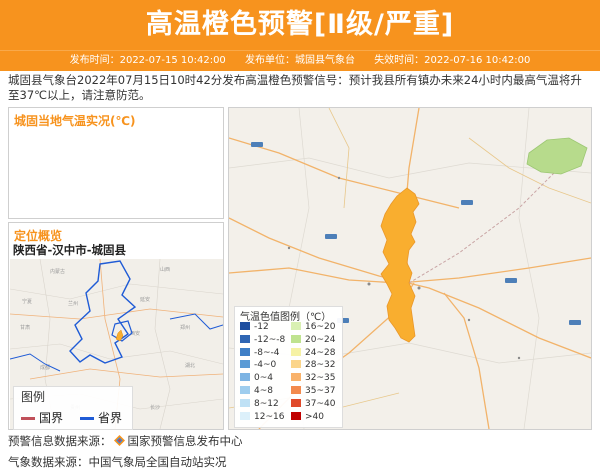 The width and height of the screenshot is (600, 471). I want to click on svg-text: 内蒙古, so click(57, 271).